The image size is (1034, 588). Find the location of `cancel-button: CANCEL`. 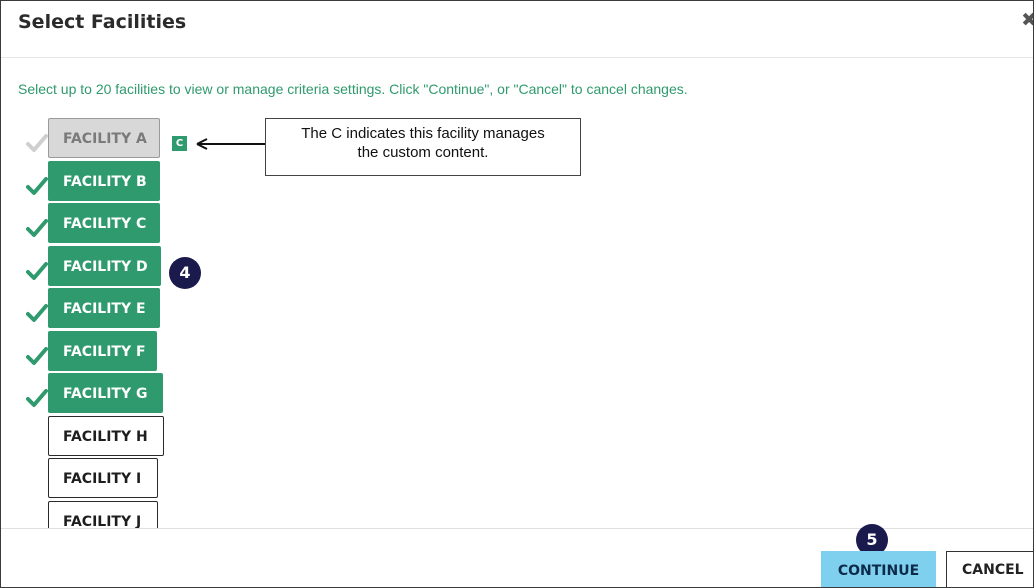

cancel-button: CANCEL is located at coordinates (989, 569).